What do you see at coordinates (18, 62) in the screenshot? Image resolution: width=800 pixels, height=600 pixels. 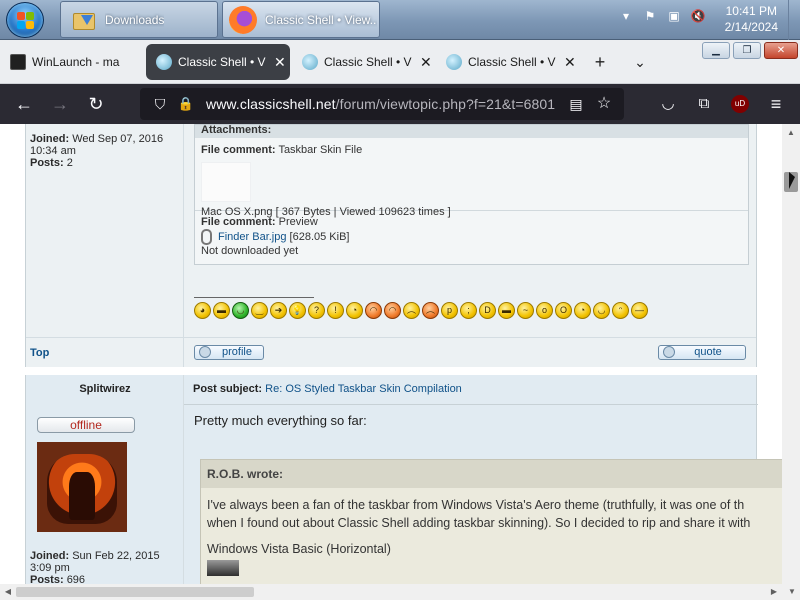 I see `winlaunch-icon` at bounding box center [18, 62].